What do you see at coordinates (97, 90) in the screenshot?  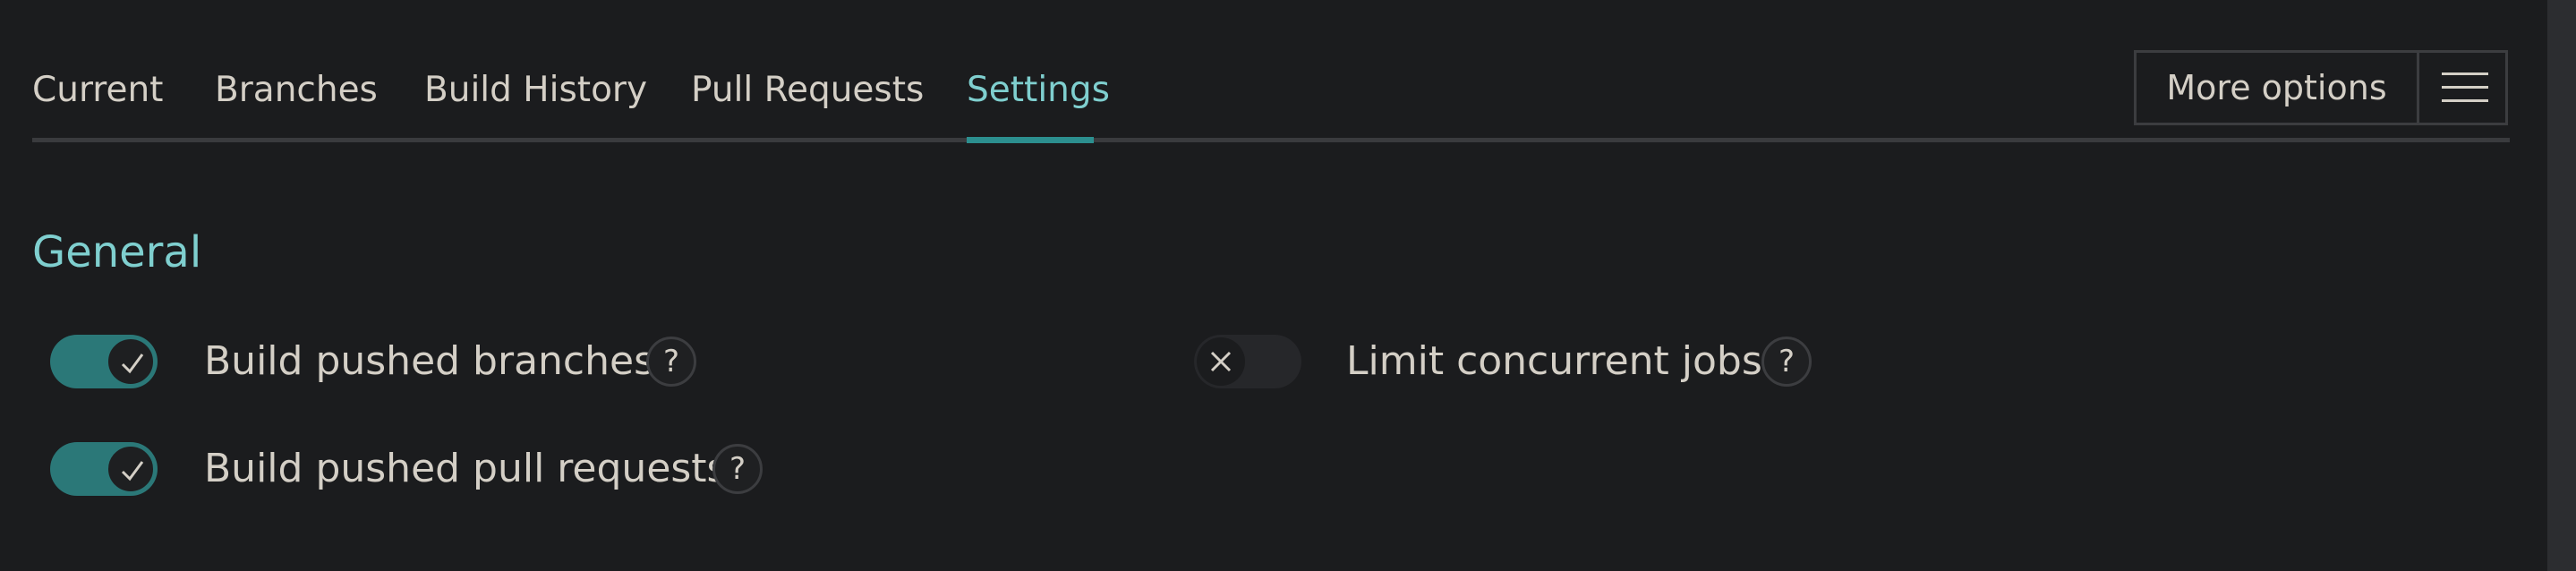 I see `tab-current: Current` at bounding box center [97, 90].